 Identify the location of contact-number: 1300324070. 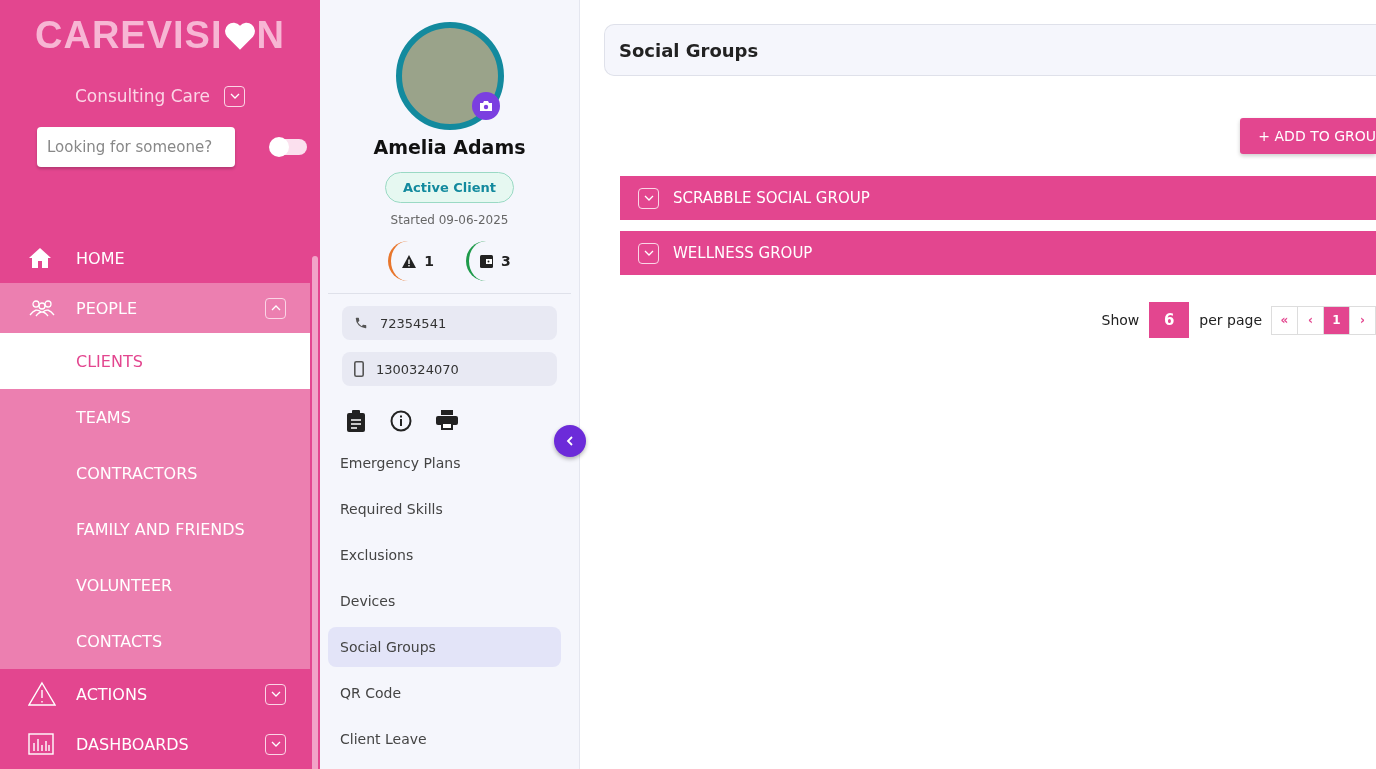
(417, 369).